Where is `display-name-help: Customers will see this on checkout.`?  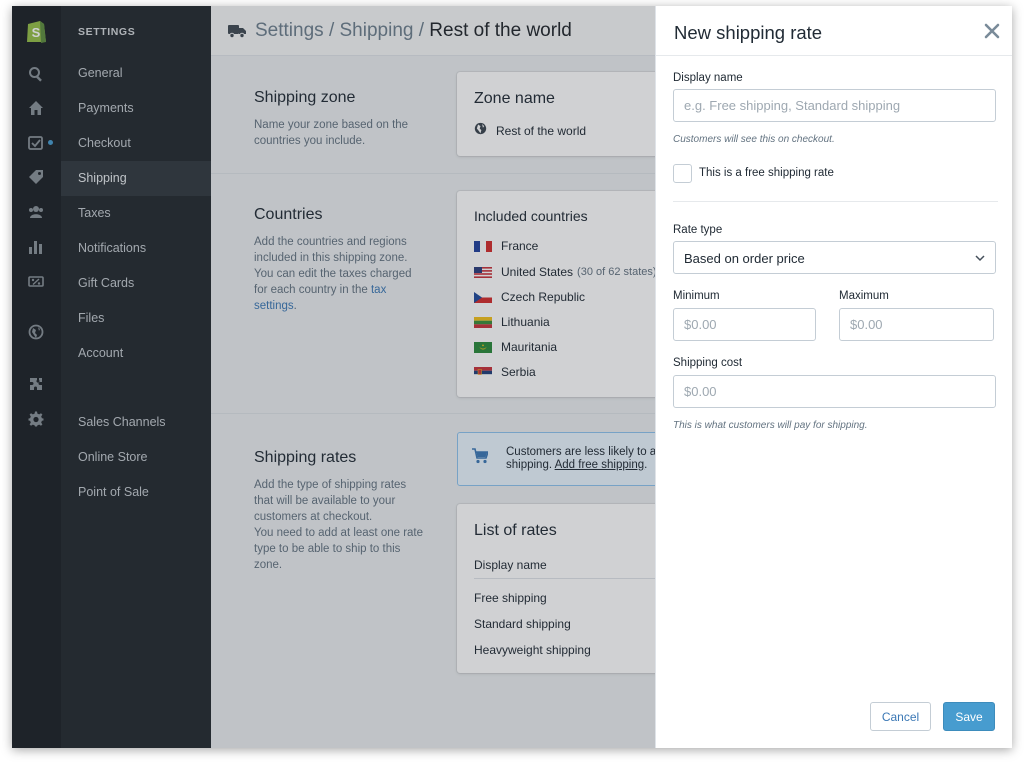
display-name-help: Customers will see this on checkout. is located at coordinates (754, 139).